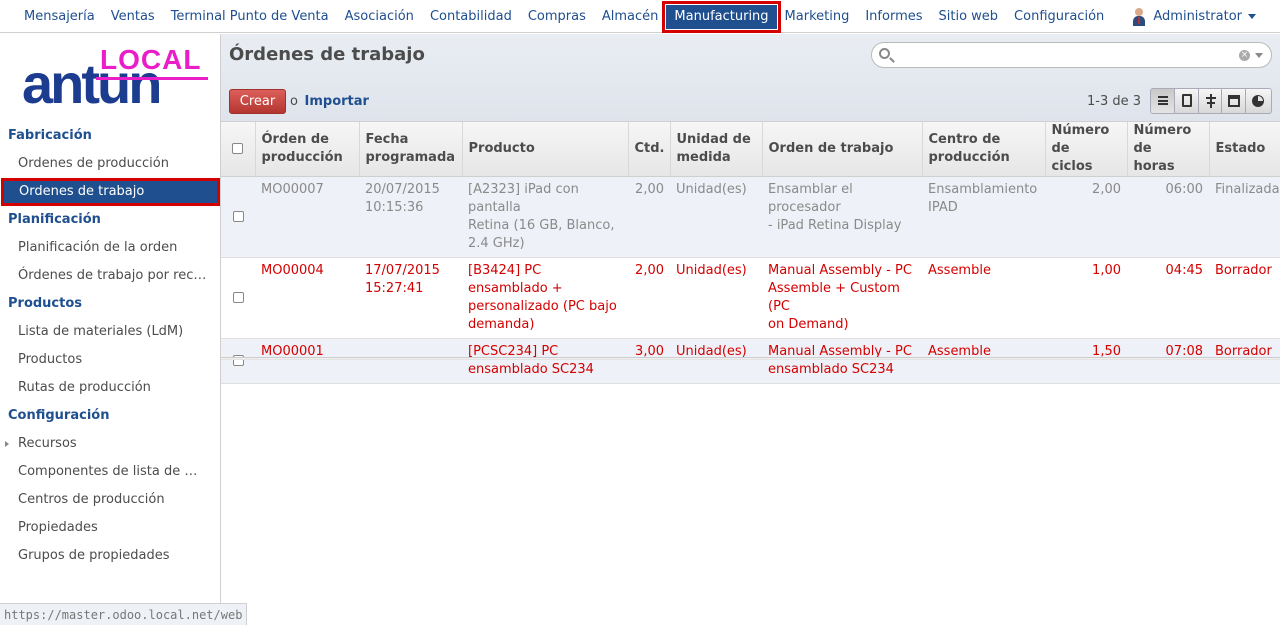 This screenshot has height=625, width=1280. What do you see at coordinates (337, 101) in the screenshot?
I see `import-link: Importar` at bounding box center [337, 101].